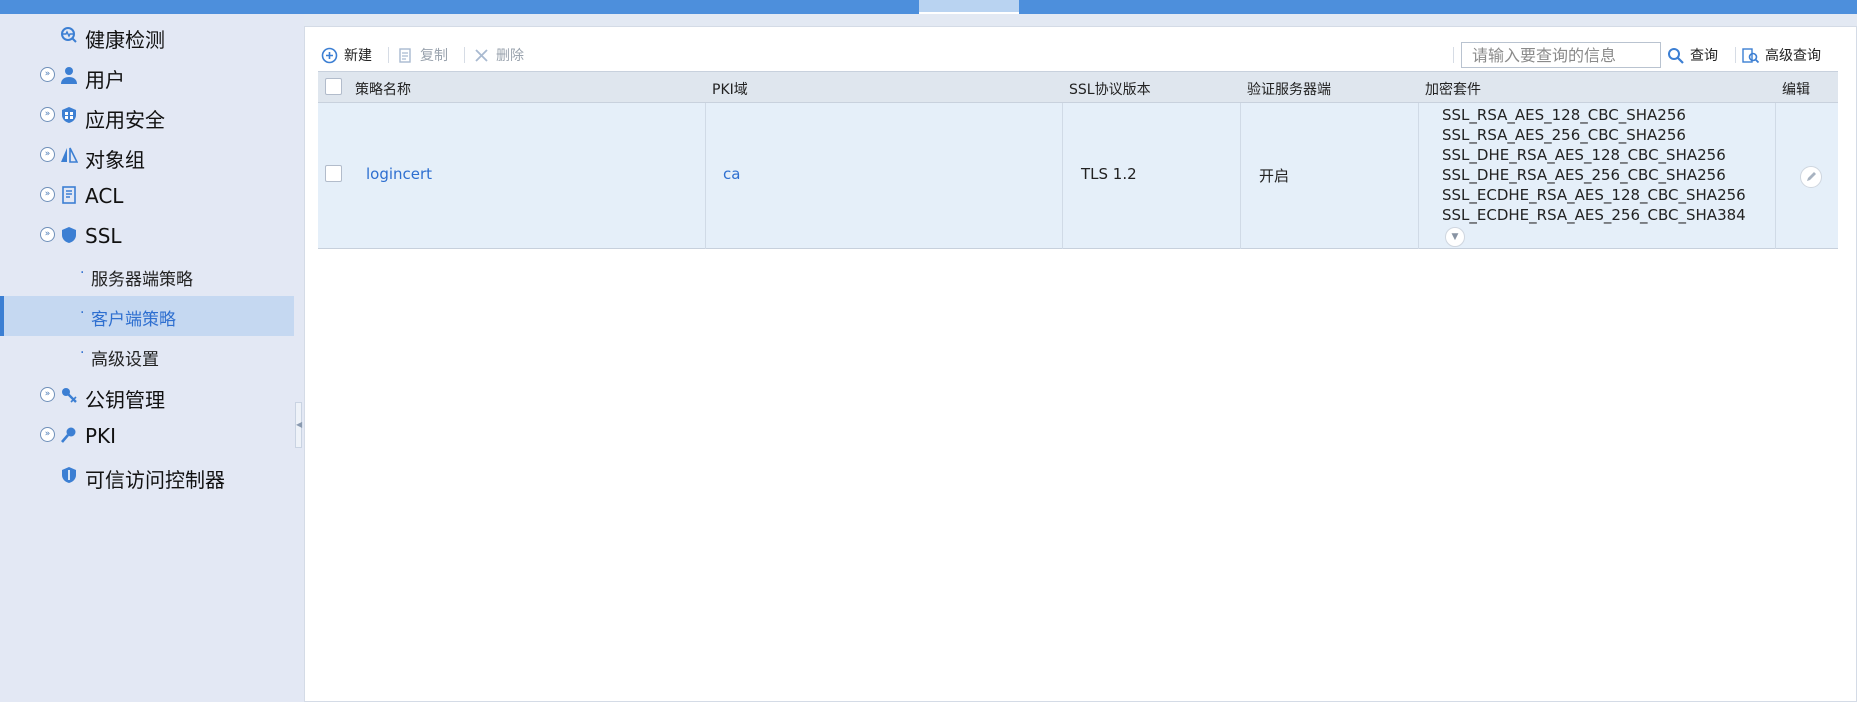 This screenshot has height=702, width=1857. Describe the element at coordinates (1796, 90) in the screenshot. I see `column-header-edit: 编辑` at that location.